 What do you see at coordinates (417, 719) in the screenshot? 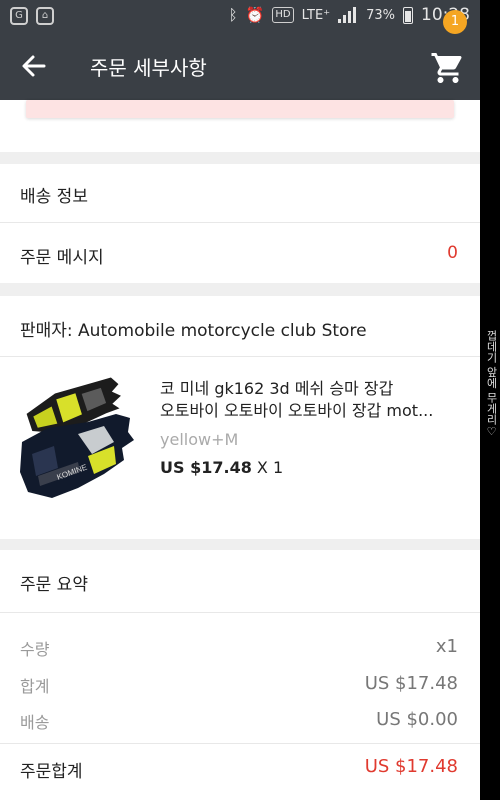
I see `summary-shipping-value: US $0.00` at bounding box center [417, 719].